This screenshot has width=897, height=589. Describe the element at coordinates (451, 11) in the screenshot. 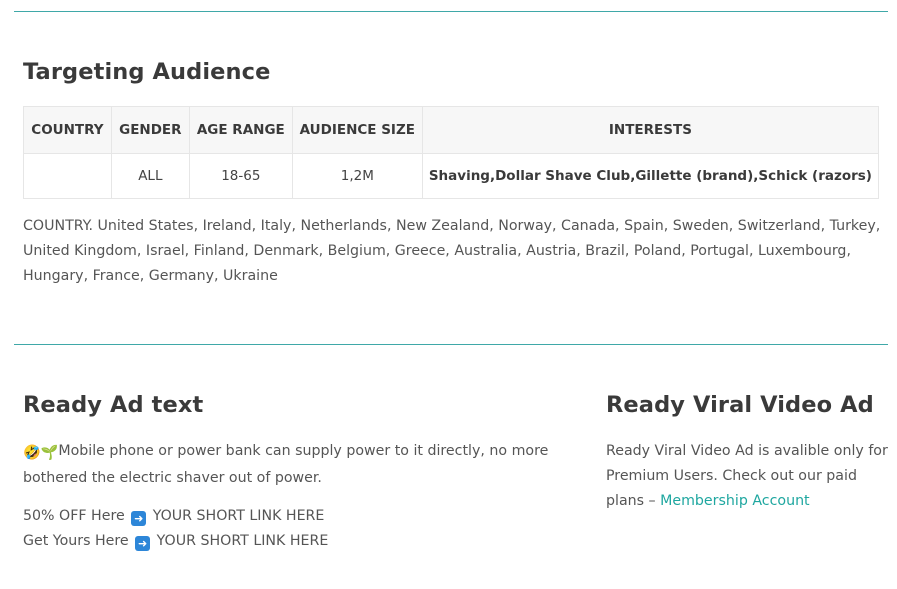

I see `top-divider` at that location.